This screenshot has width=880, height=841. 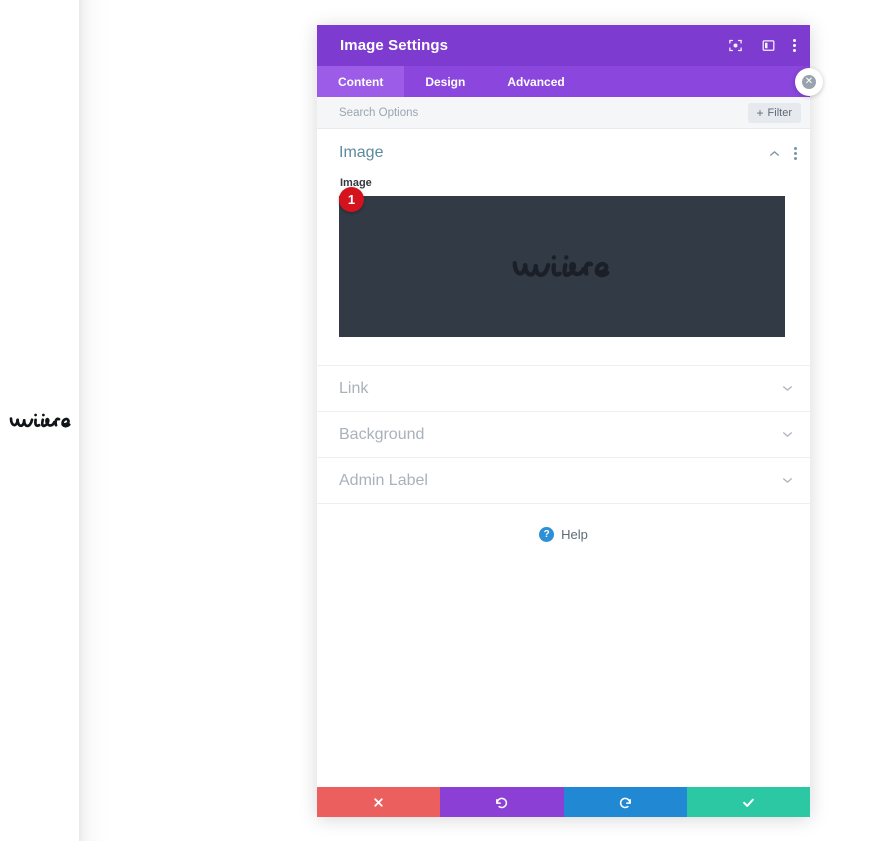 I want to click on check-icon, so click(x=748, y=802).